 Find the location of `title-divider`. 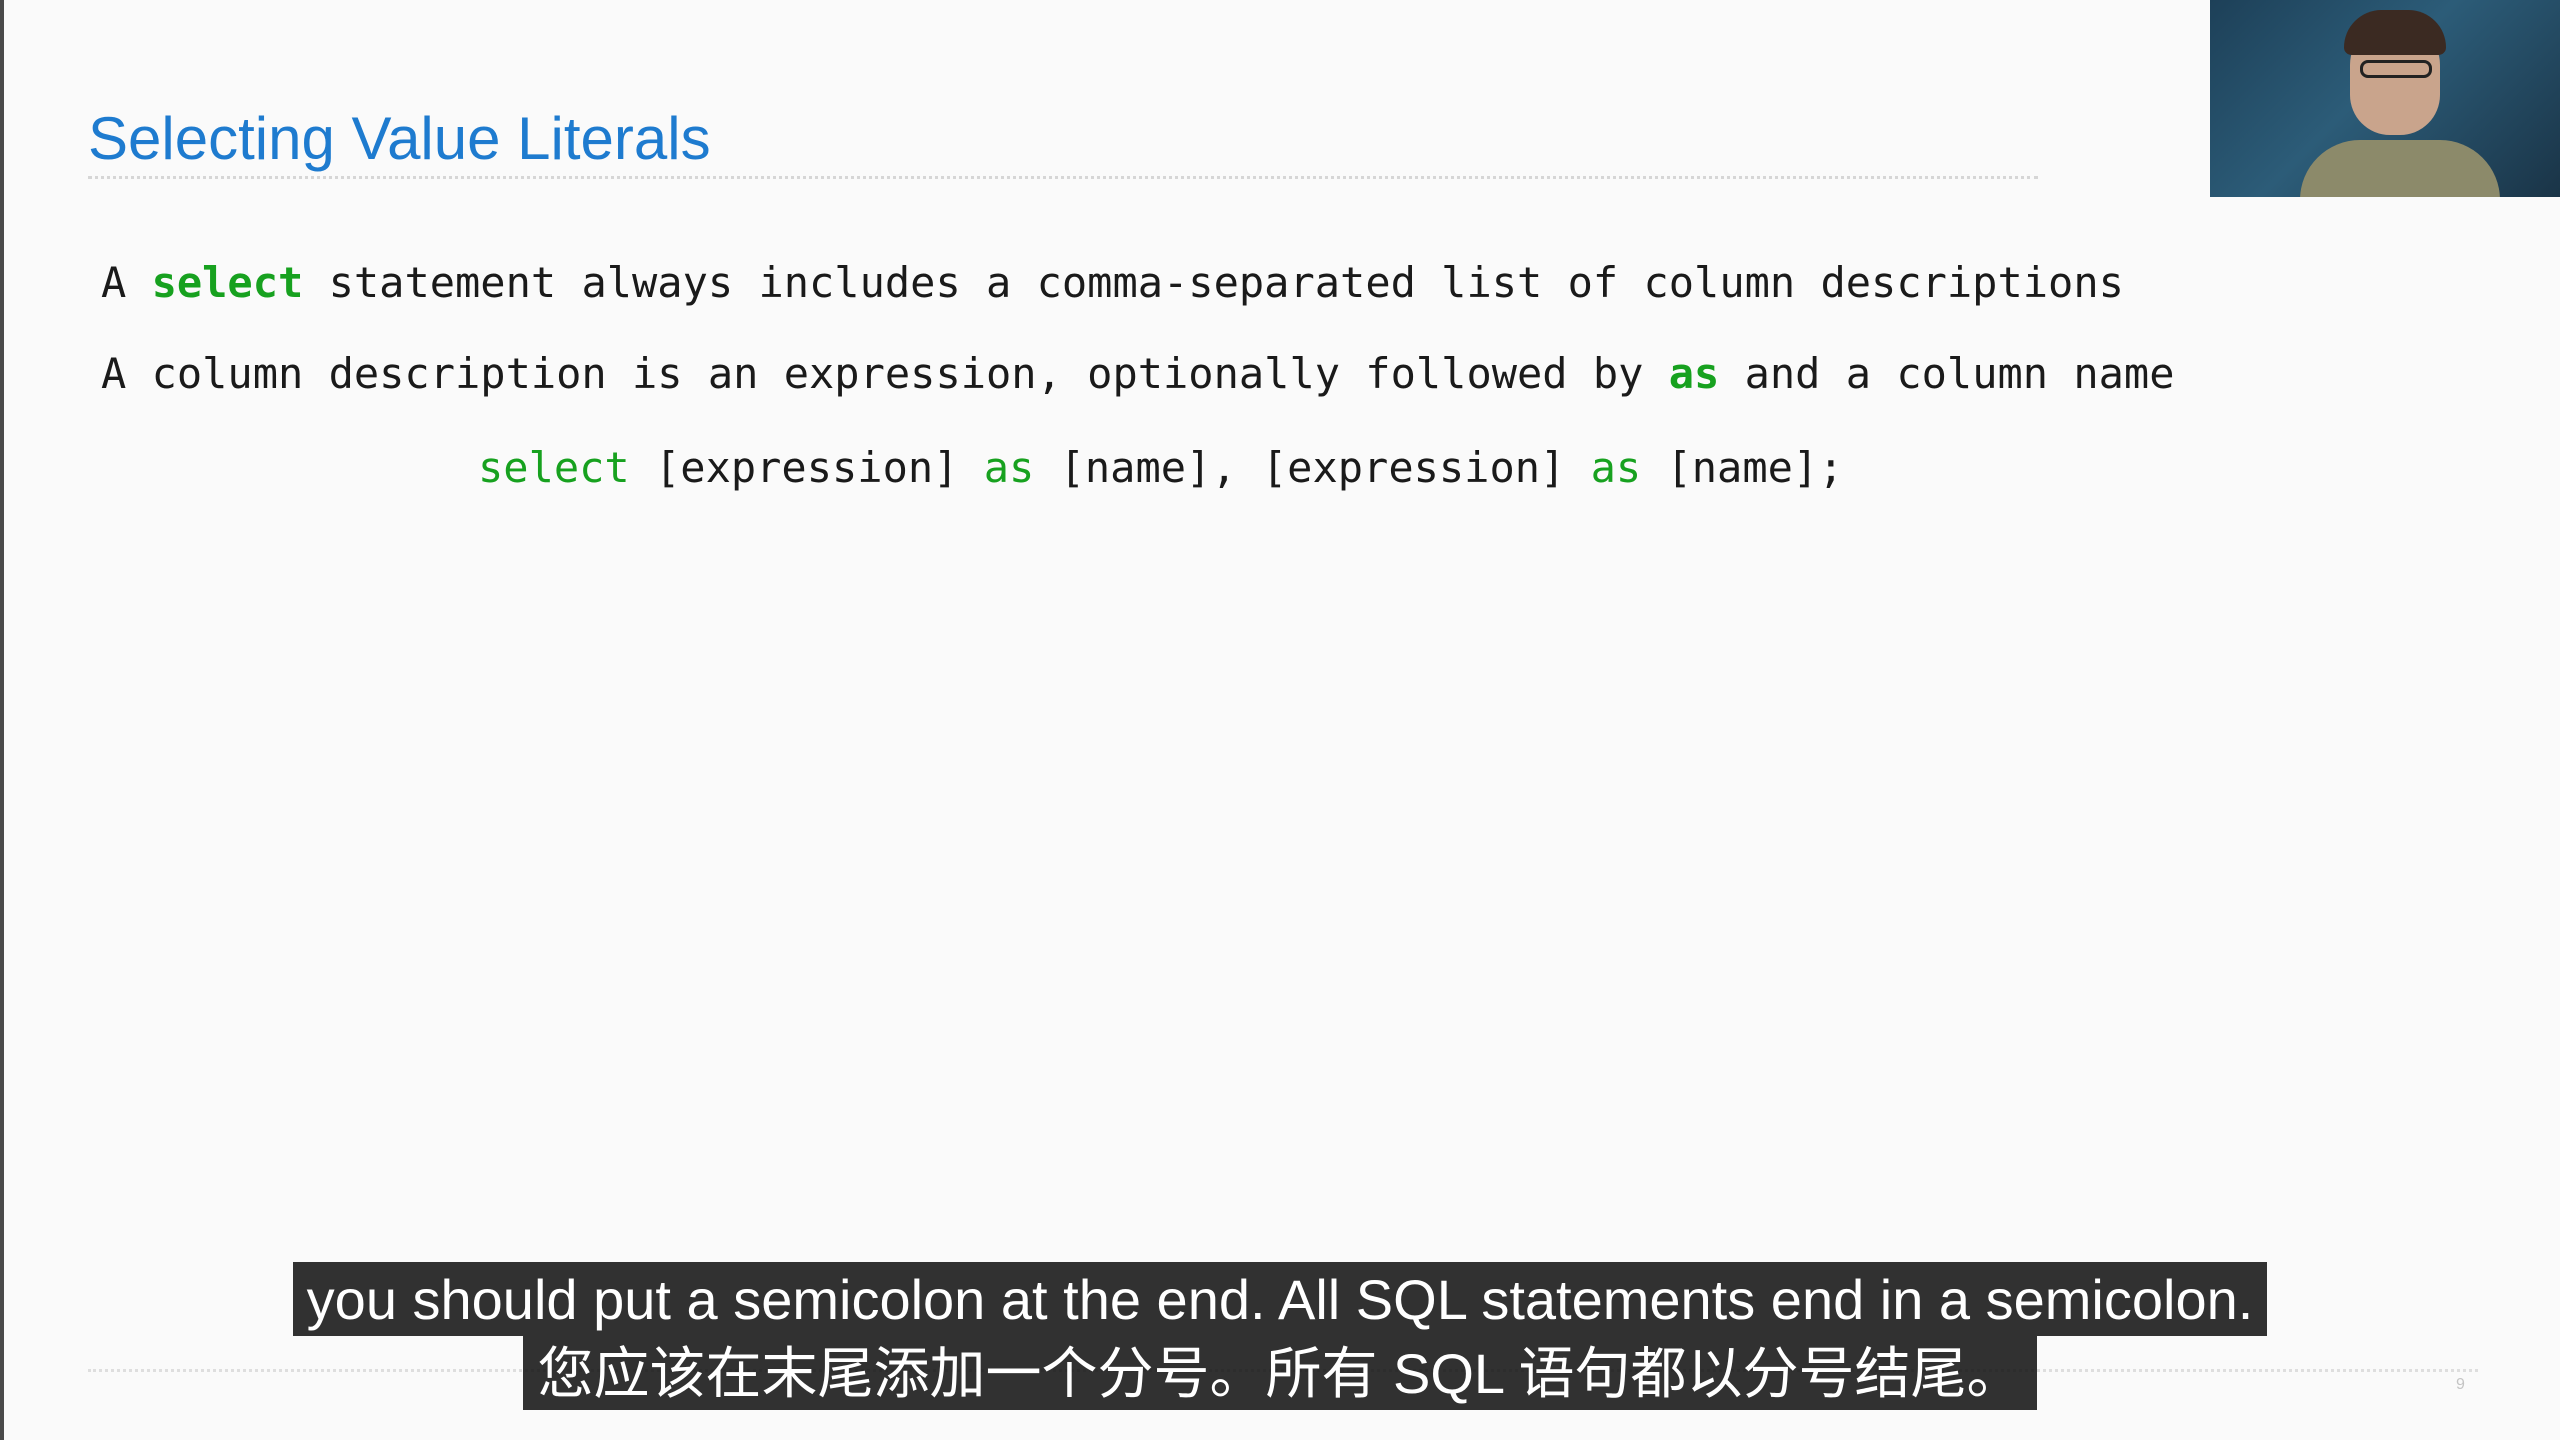

title-divider is located at coordinates (1063, 177).